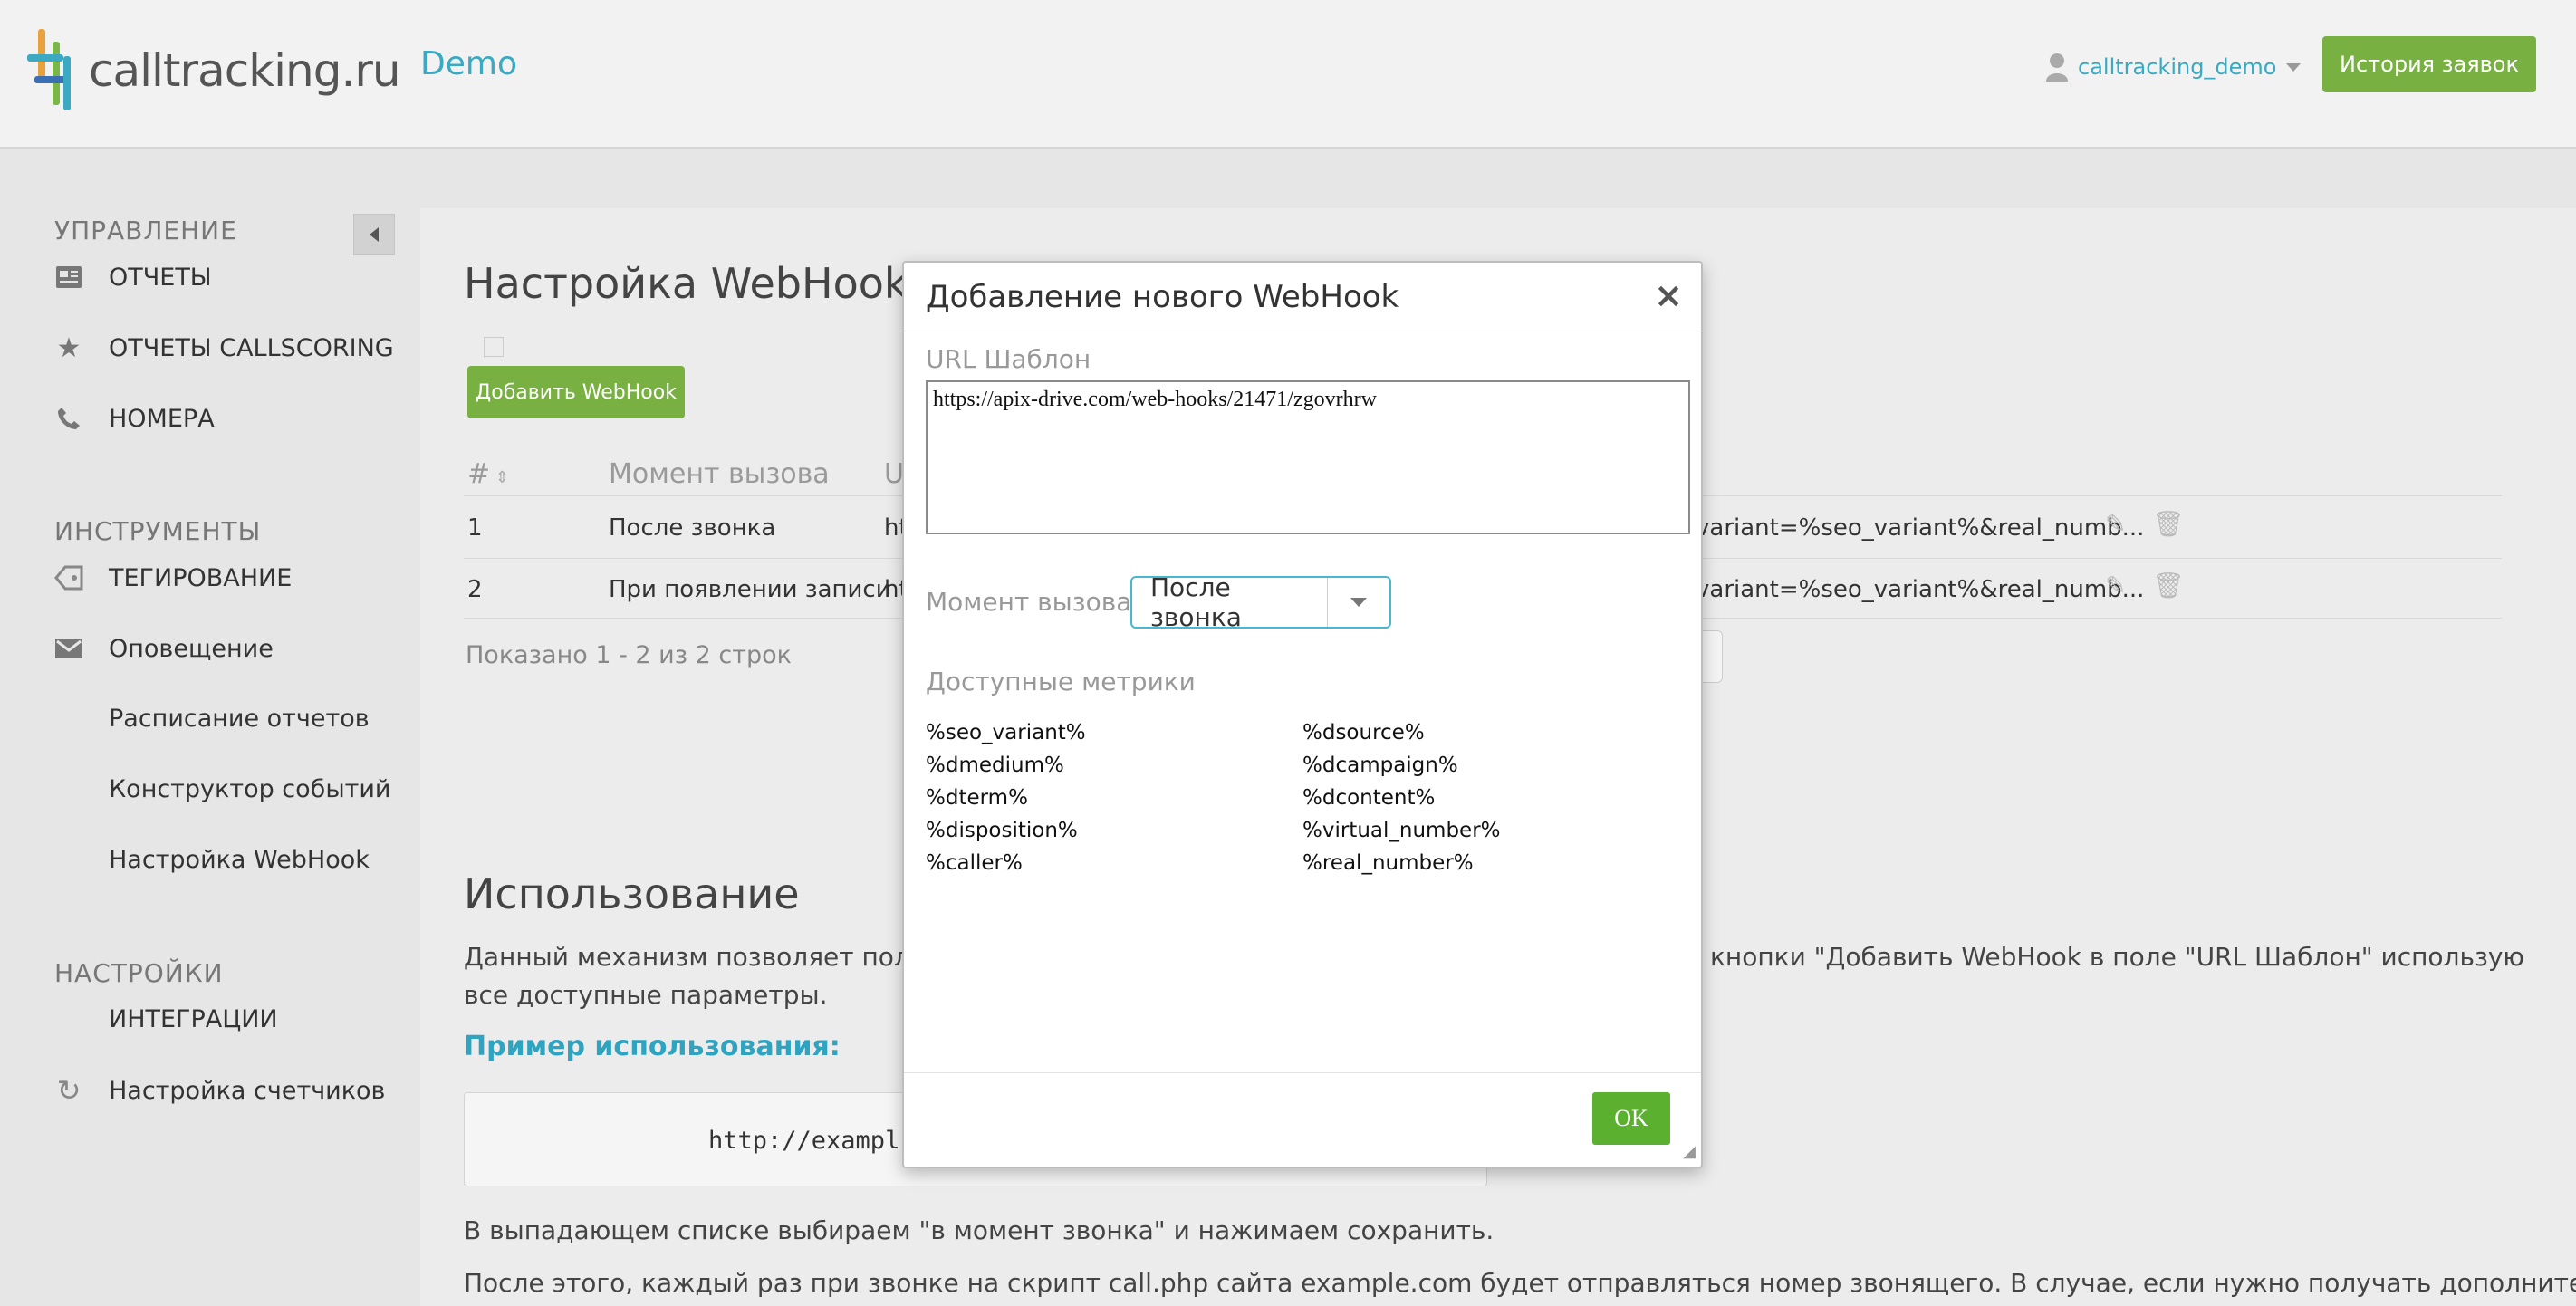 Image resolution: width=2576 pixels, height=1306 pixels. What do you see at coordinates (1369, 798) in the screenshot?
I see `metric-item: %dcontent%` at bounding box center [1369, 798].